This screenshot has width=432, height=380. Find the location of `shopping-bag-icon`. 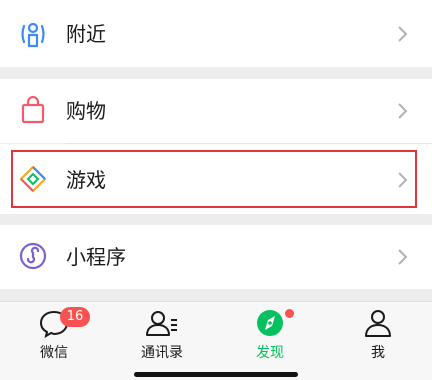

shopping-bag-icon is located at coordinates (33, 110).